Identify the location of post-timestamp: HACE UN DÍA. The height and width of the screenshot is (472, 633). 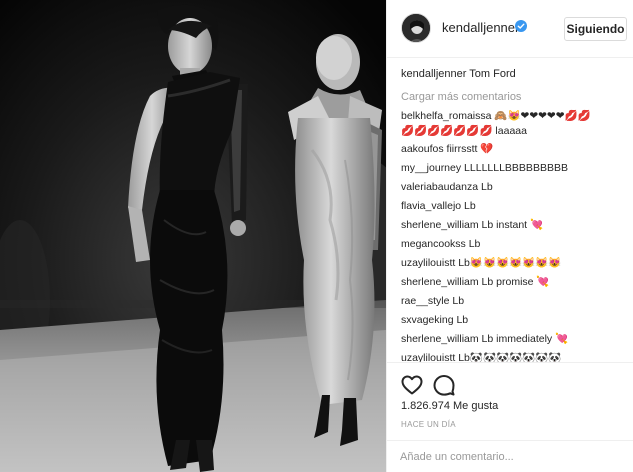
(428, 424).